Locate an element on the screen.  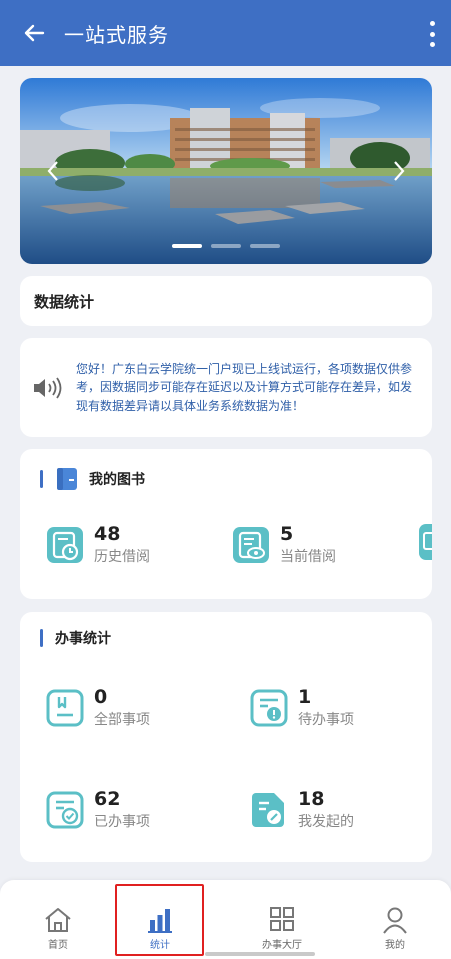
highlight-box is located at coordinates (159, 920).